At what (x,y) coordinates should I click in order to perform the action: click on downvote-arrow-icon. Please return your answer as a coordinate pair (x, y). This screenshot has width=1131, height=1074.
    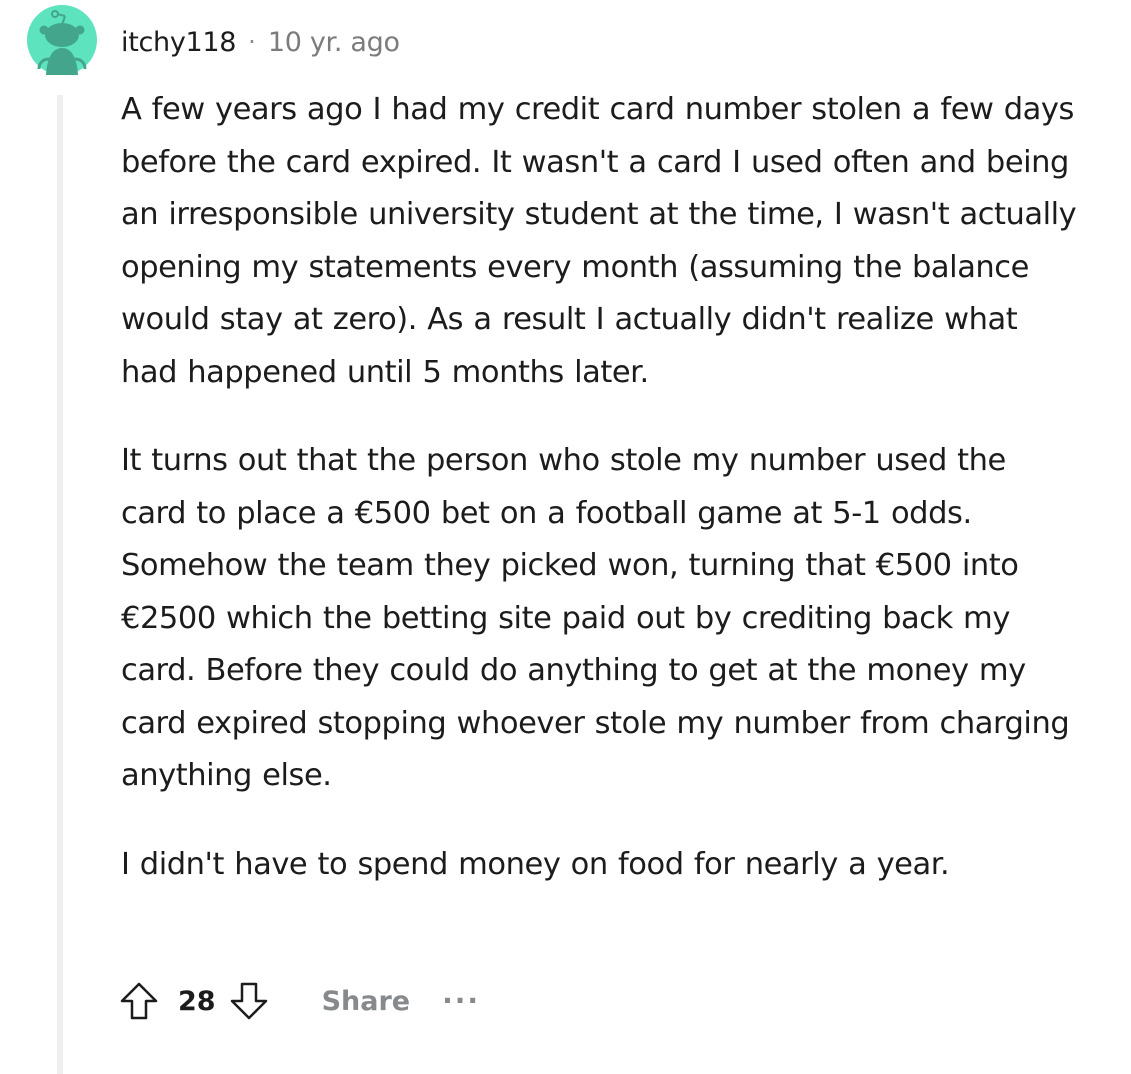
    Looking at the image, I should click on (248, 1001).